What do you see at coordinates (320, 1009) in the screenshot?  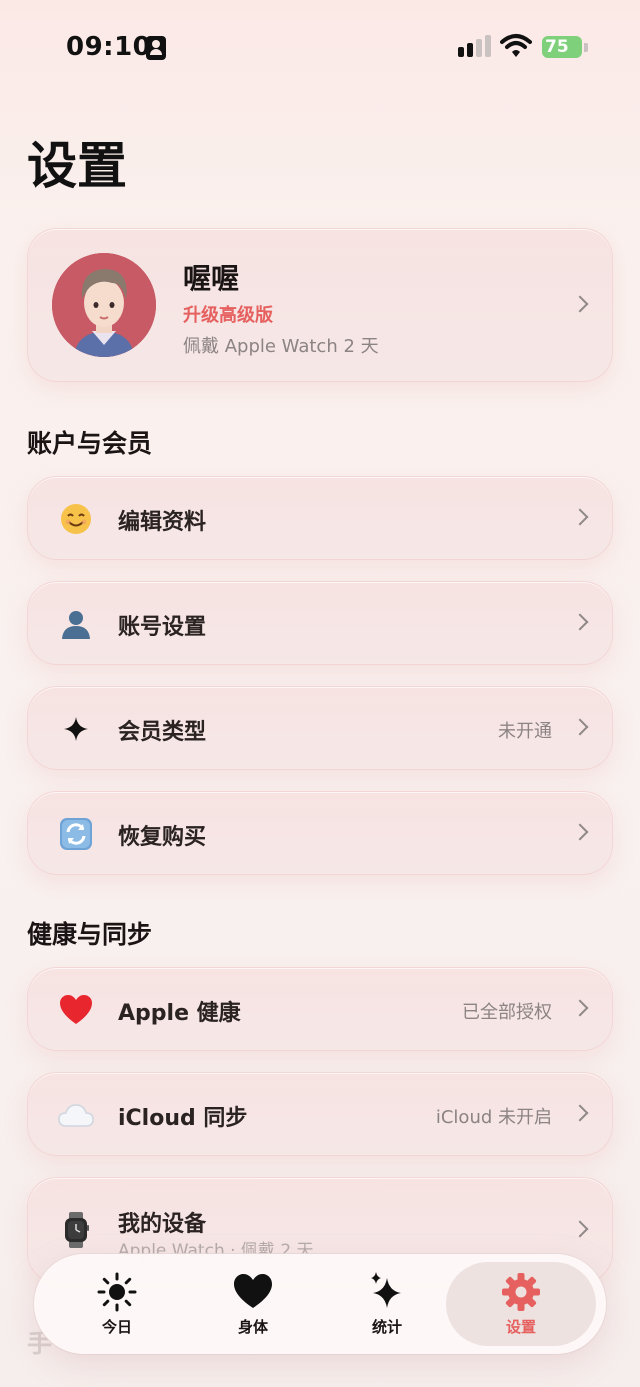 I see `settings-row-apple-health: Apple 健康 已全部授权` at bounding box center [320, 1009].